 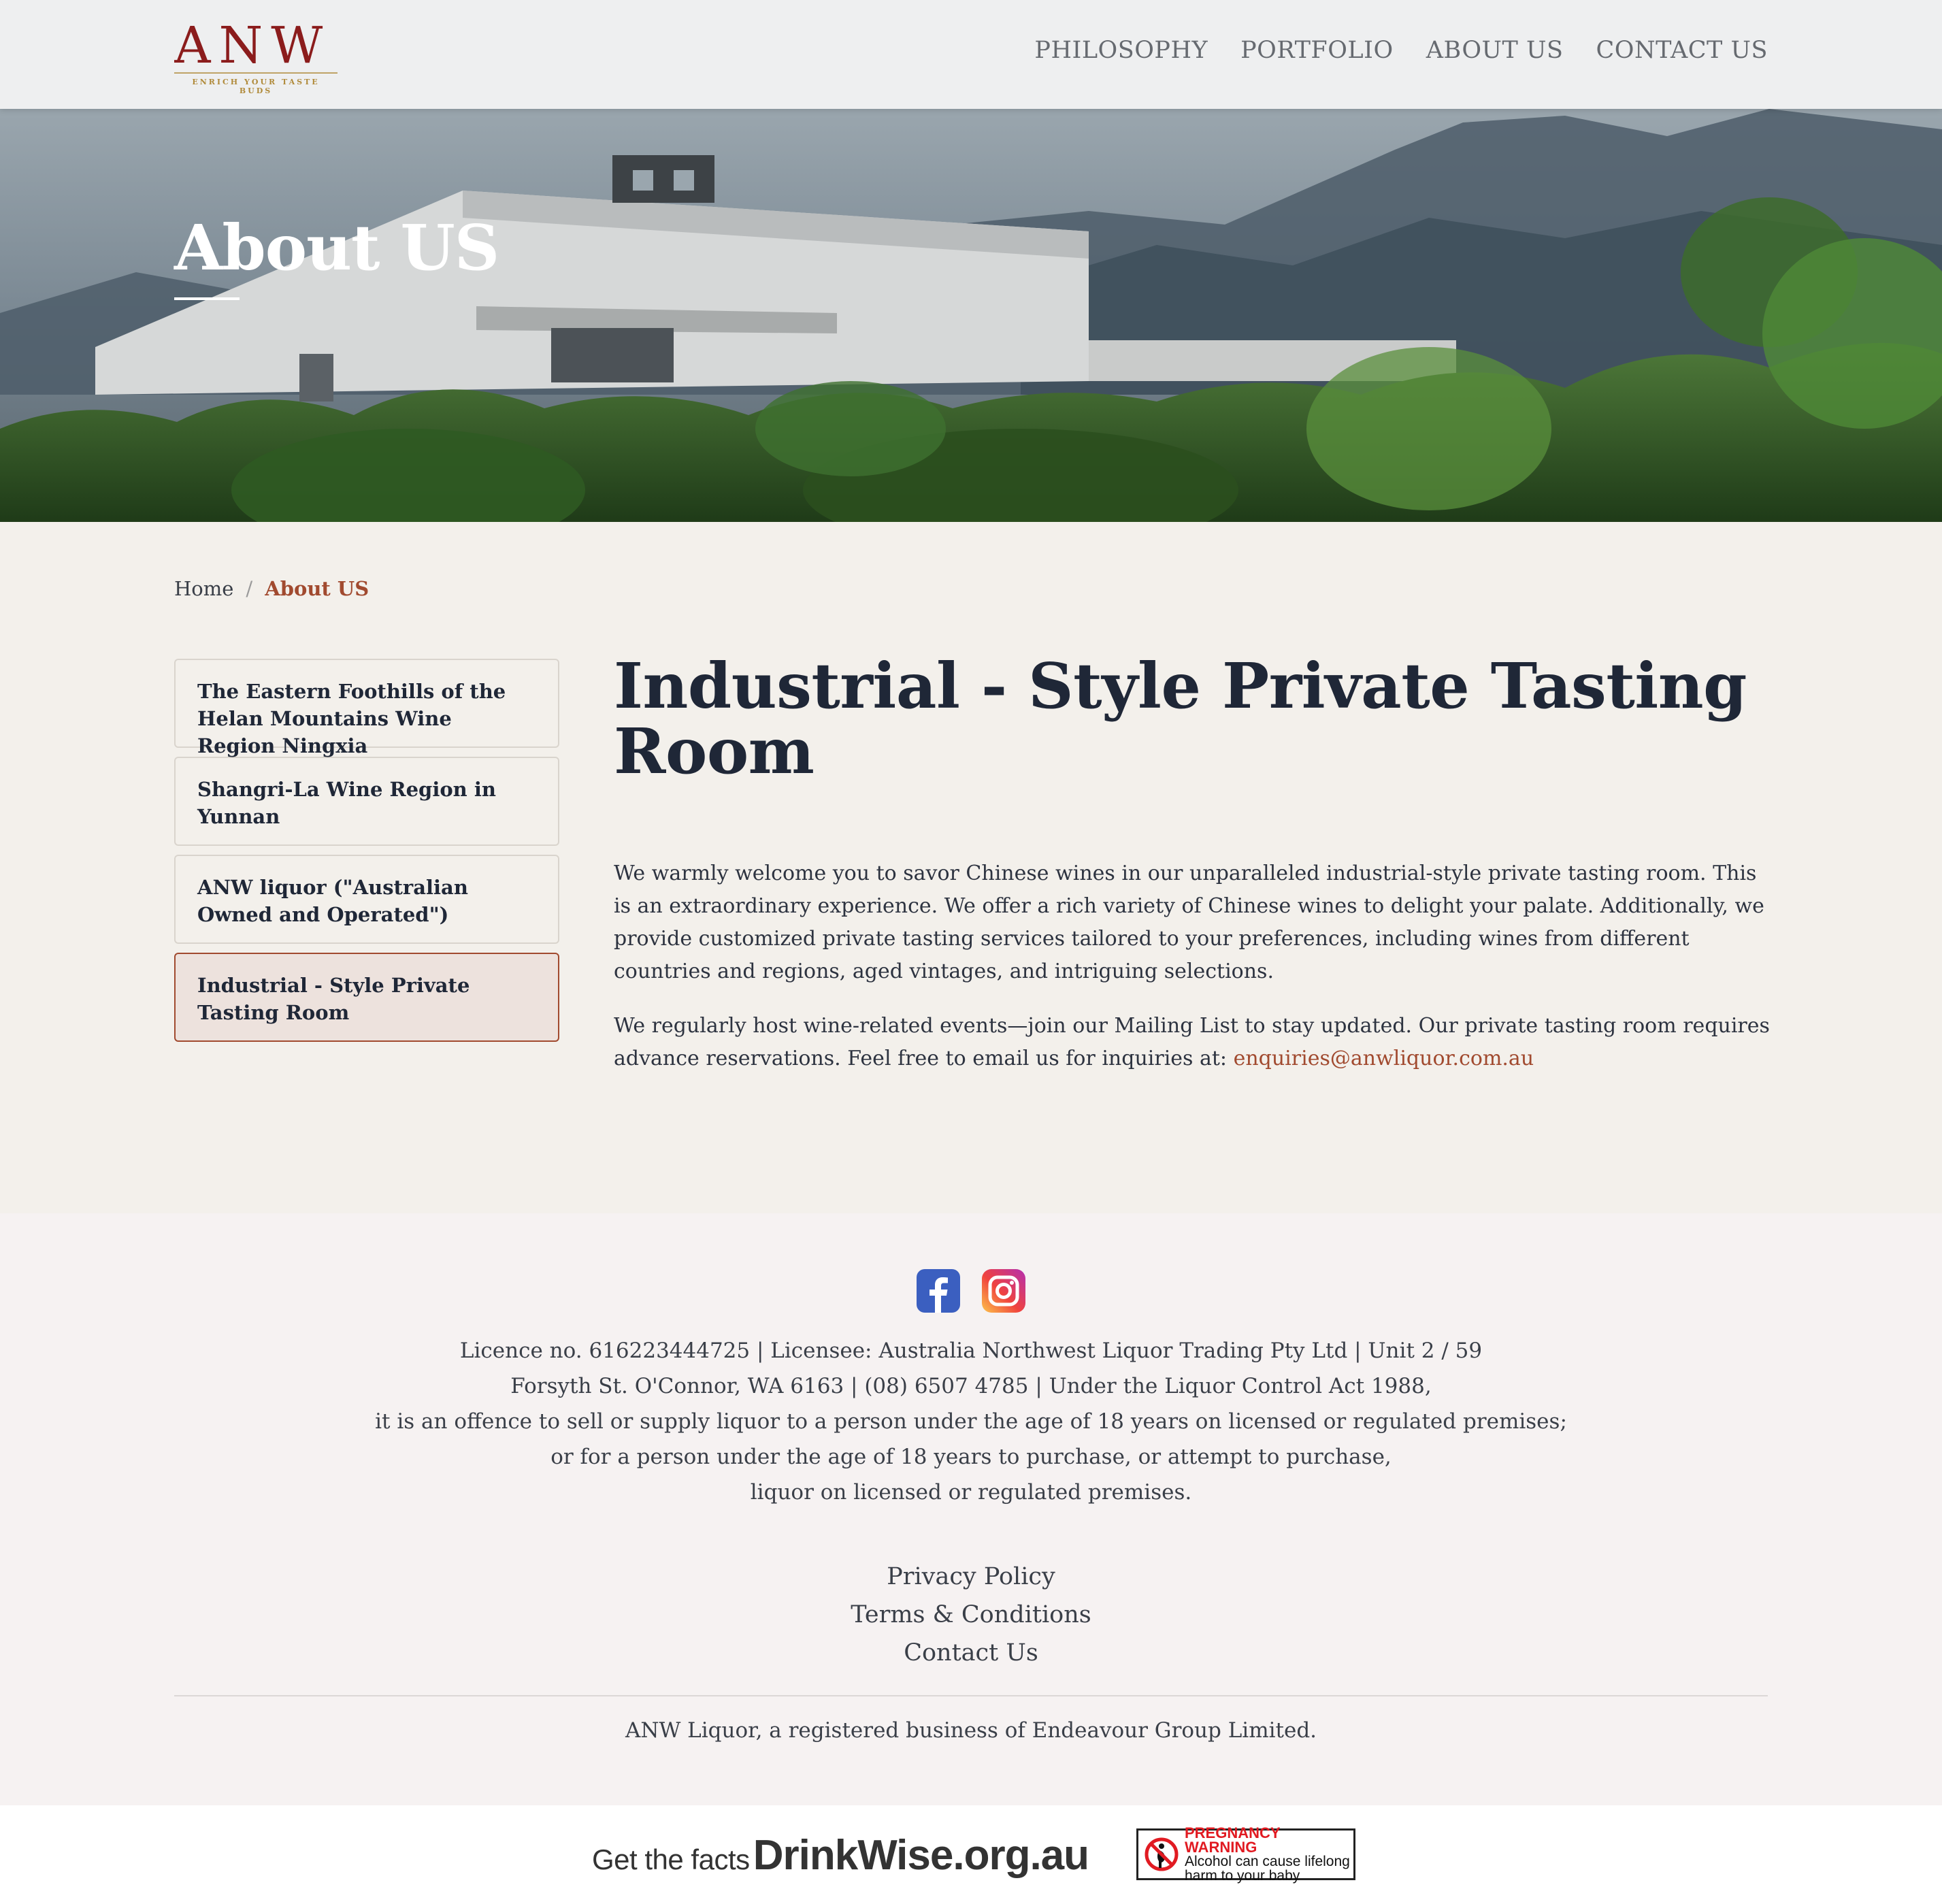 What do you see at coordinates (1267, 1862) in the screenshot?
I see `pregnancy-warning-line: Alcohol can cause lifelong` at bounding box center [1267, 1862].